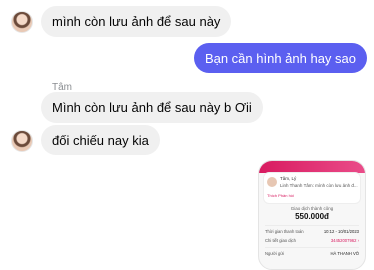 This screenshot has width=374, height=270. Describe the element at coordinates (312, 240) in the screenshot. I see `transaction-row: Chi tiết giao dịch 34452007962 ›` at that location.